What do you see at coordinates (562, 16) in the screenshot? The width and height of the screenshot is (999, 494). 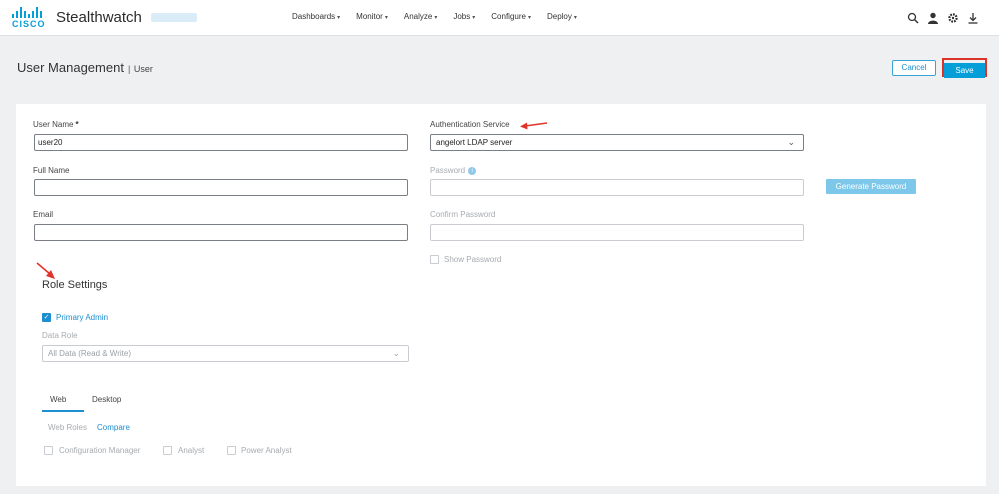 I see `menu-deploy: Deploy ▾` at bounding box center [562, 16].